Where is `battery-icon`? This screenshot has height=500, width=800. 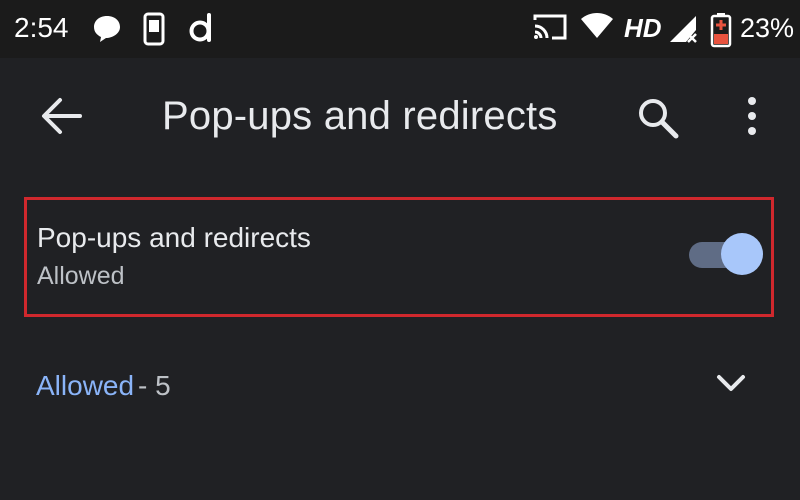
battery-icon is located at coordinates (721, 30).